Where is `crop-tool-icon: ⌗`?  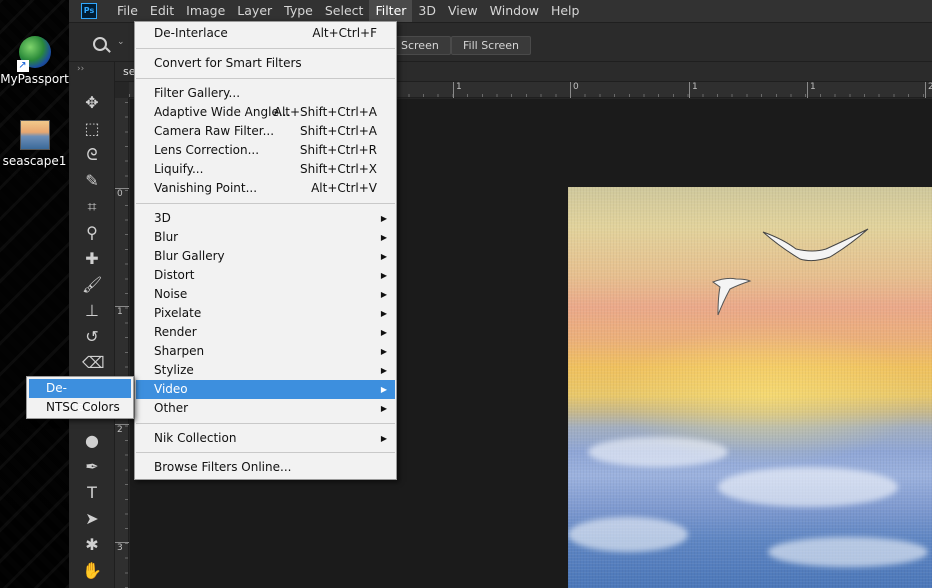
crop-tool-icon: ⌗ is located at coordinates (92, 207).